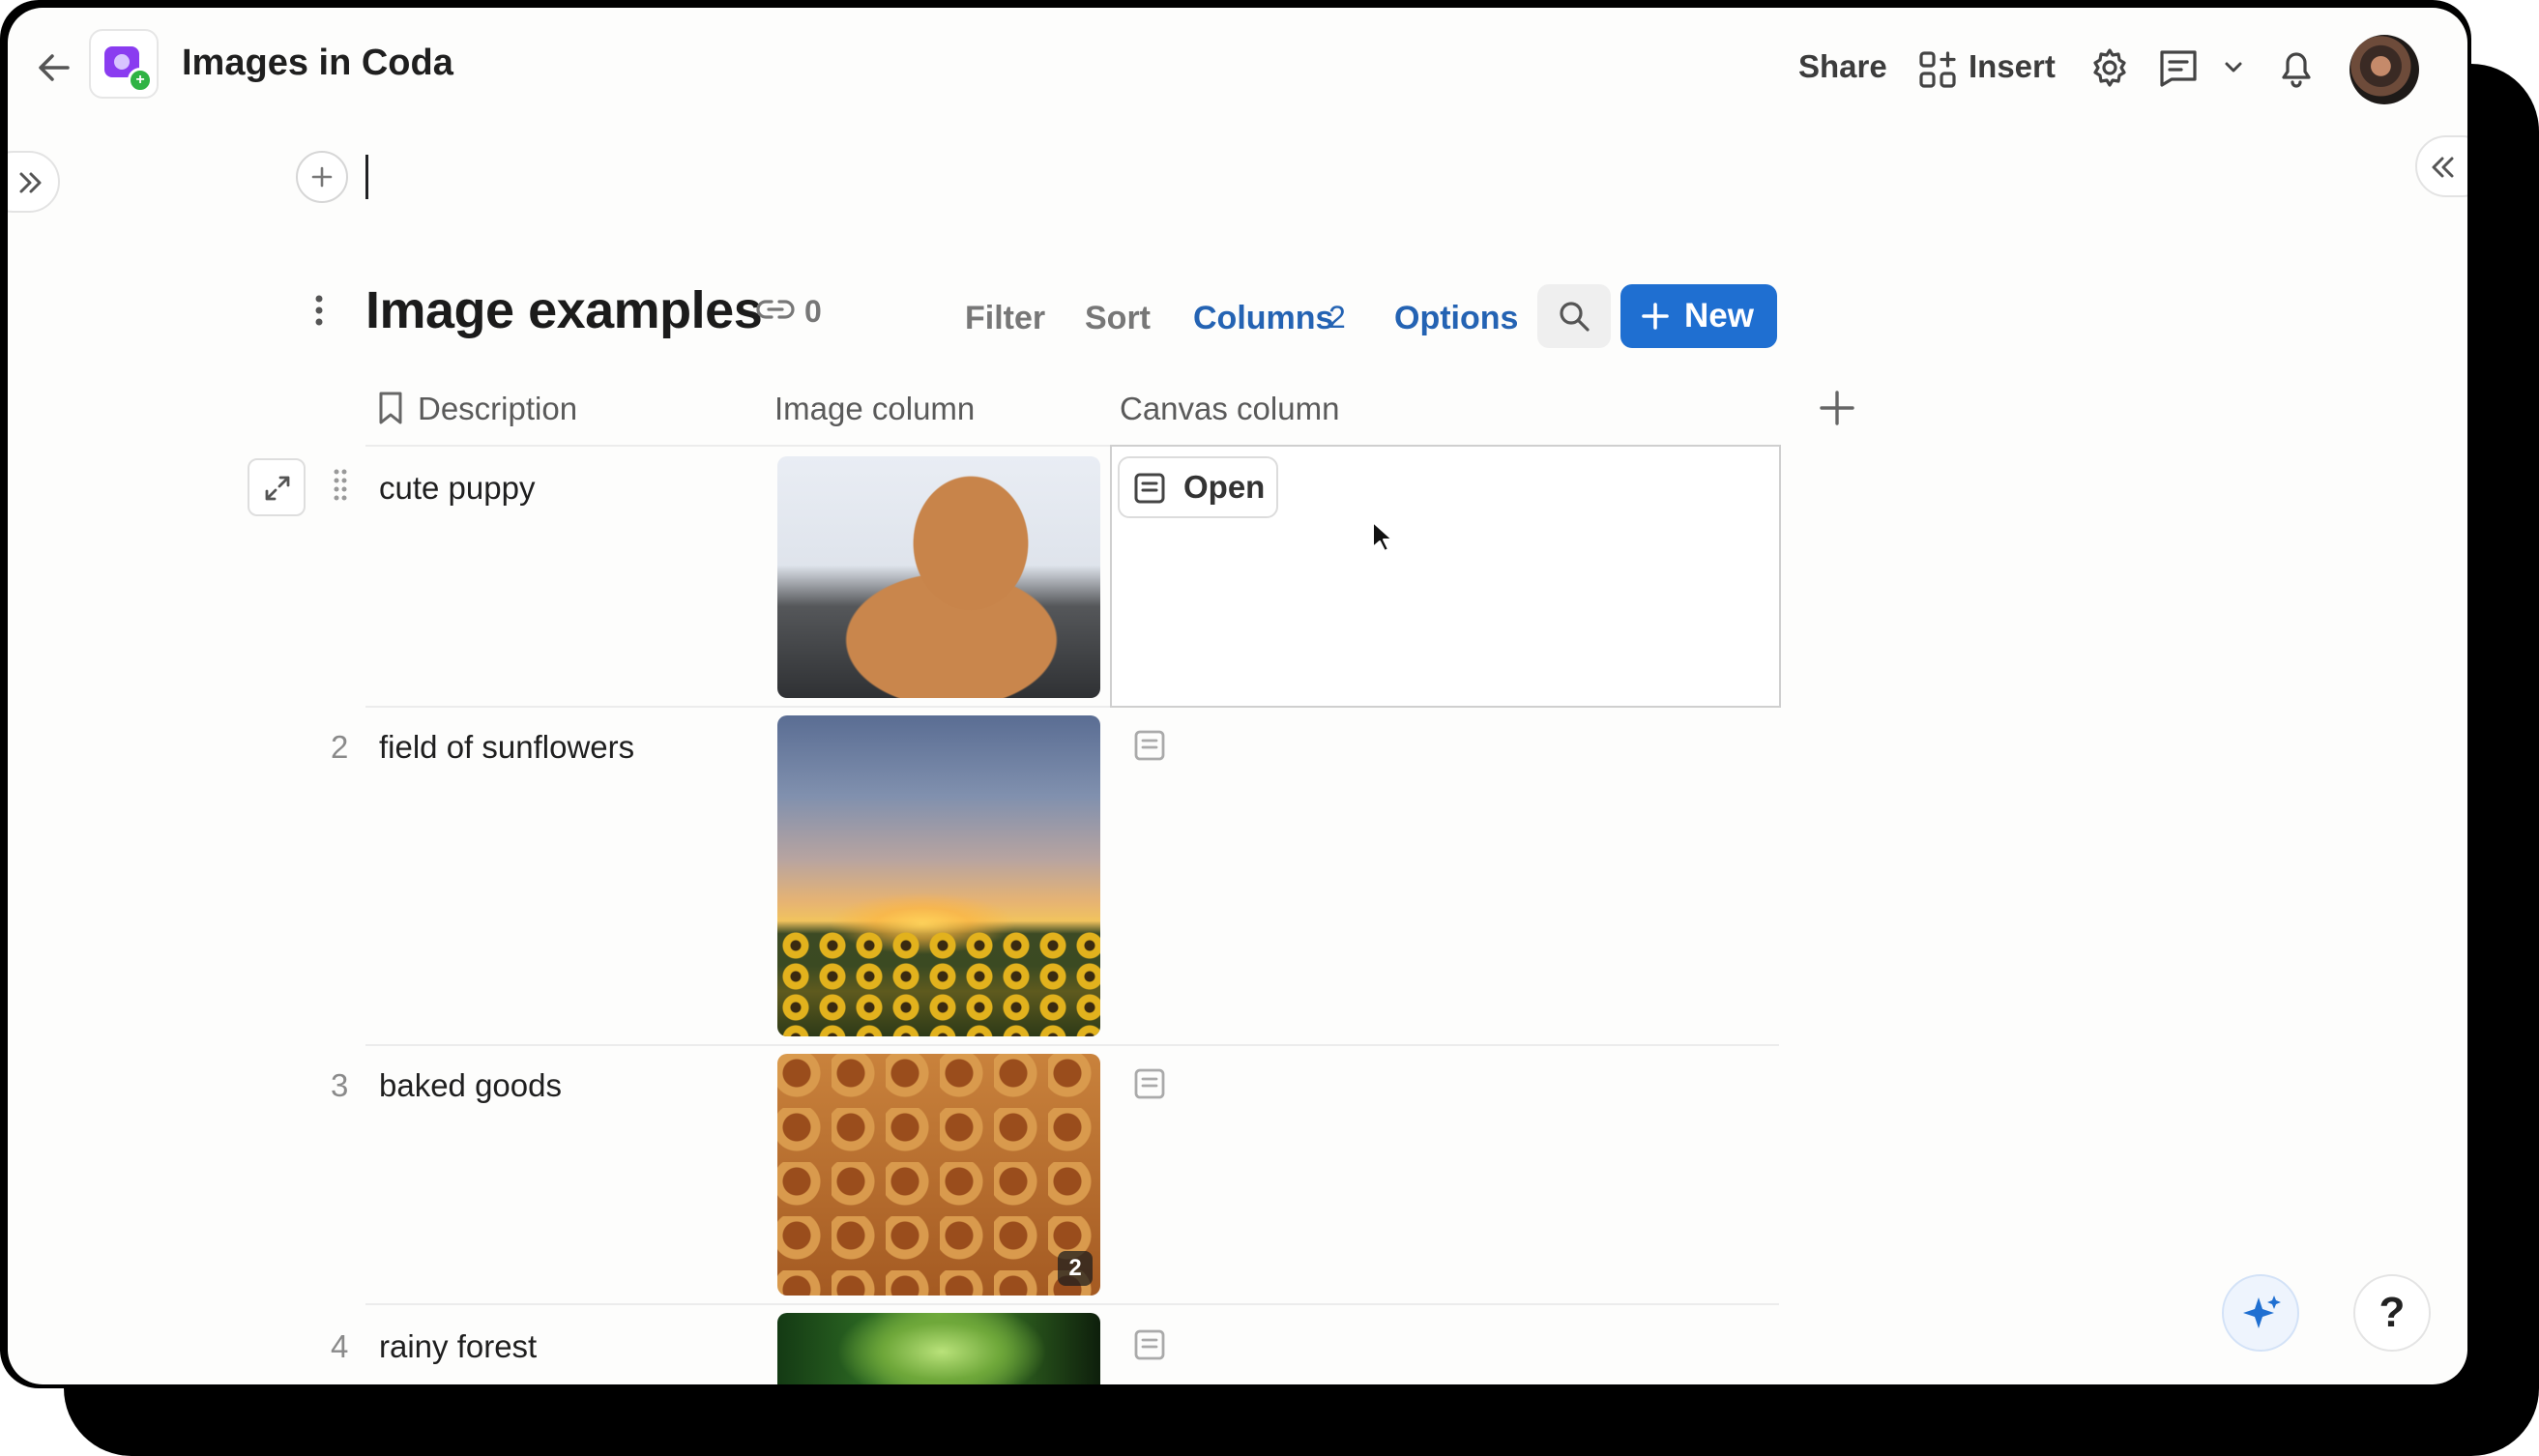 The width and height of the screenshot is (2539, 1456). Describe the element at coordinates (875, 409) in the screenshot. I see `column-header-image: Image column` at that location.